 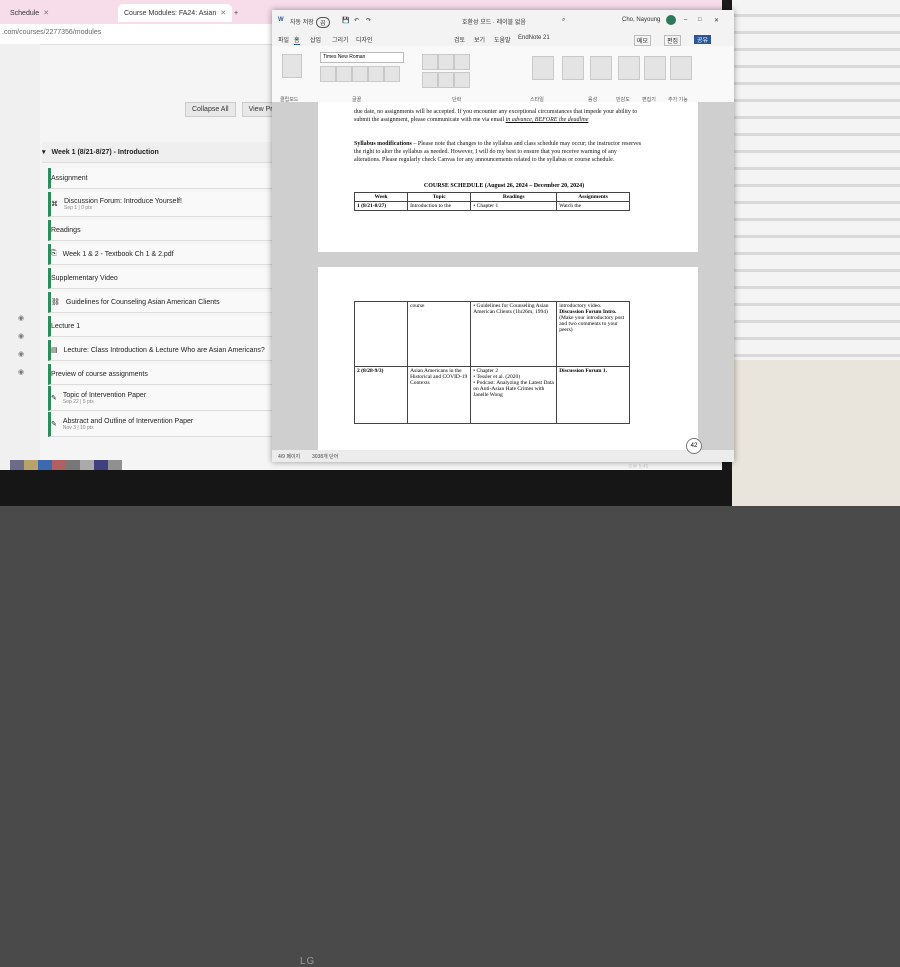 What do you see at coordinates (430, 80) in the screenshot?
I see `align-left-icon` at bounding box center [430, 80].